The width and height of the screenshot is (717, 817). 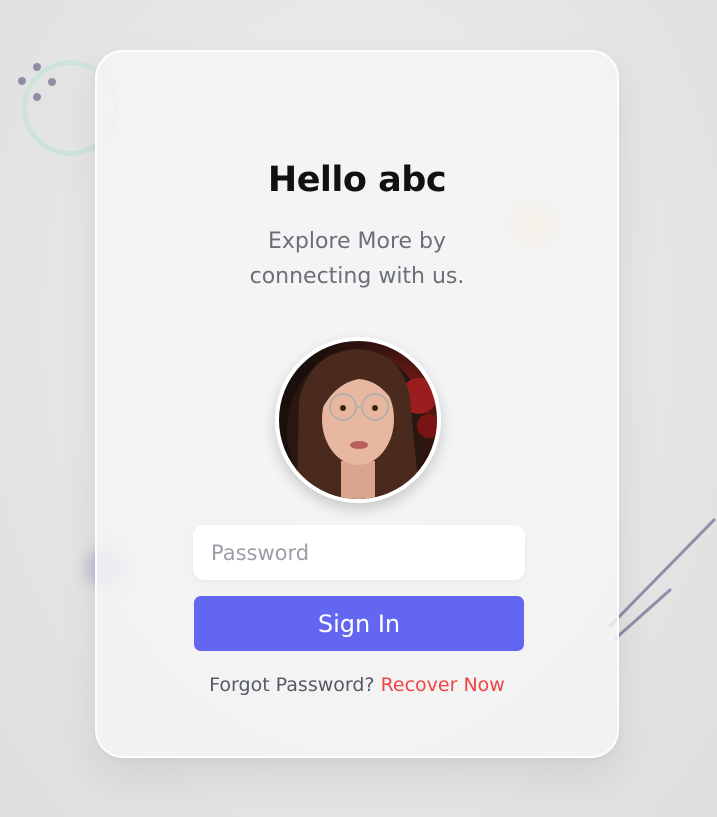 I want to click on card-subtitle: Explore More by connecting with us., so click(x=357, y=259).